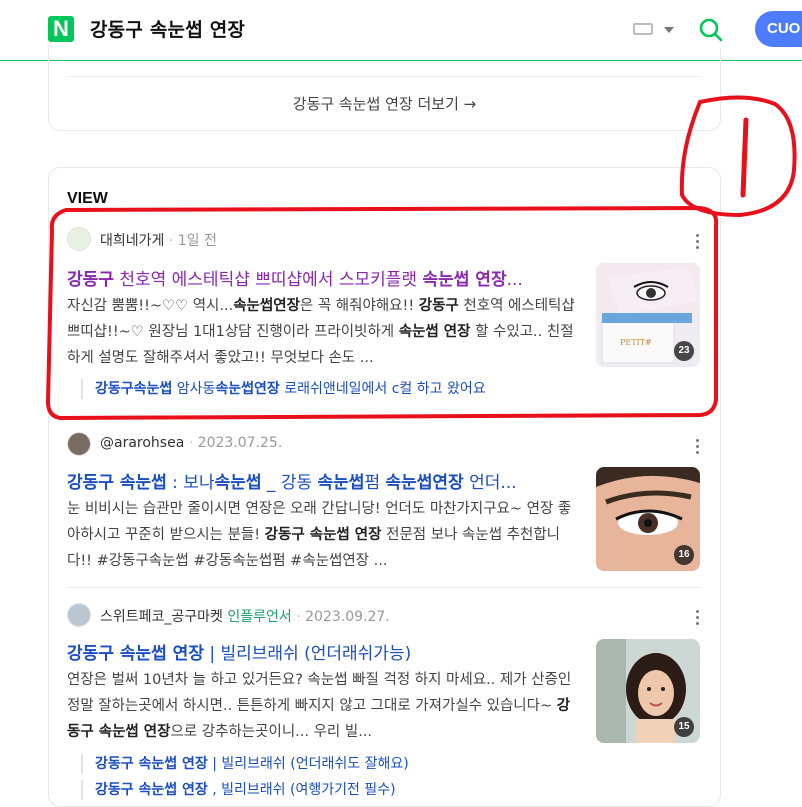 Image resolution: width=802 pixels, height=807 pixels. What do you see at coordinates (197, 241) in the screenshot?
I see `post-date: 1일 전` at bounding box center [197, 241].